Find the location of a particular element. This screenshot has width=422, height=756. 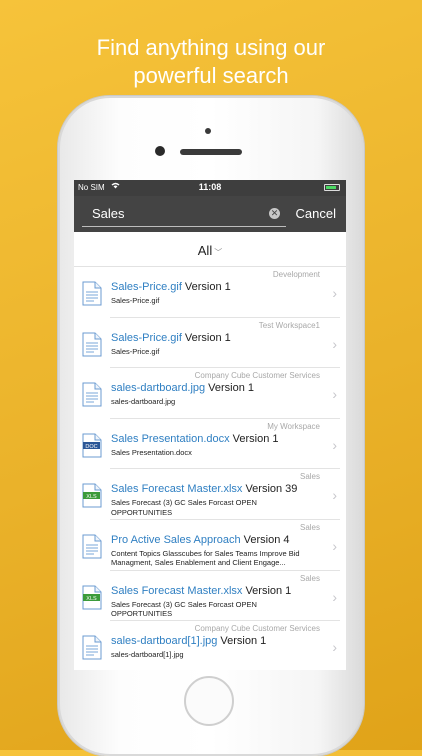

workspace-label: Development is located at coordinates (296, 274).